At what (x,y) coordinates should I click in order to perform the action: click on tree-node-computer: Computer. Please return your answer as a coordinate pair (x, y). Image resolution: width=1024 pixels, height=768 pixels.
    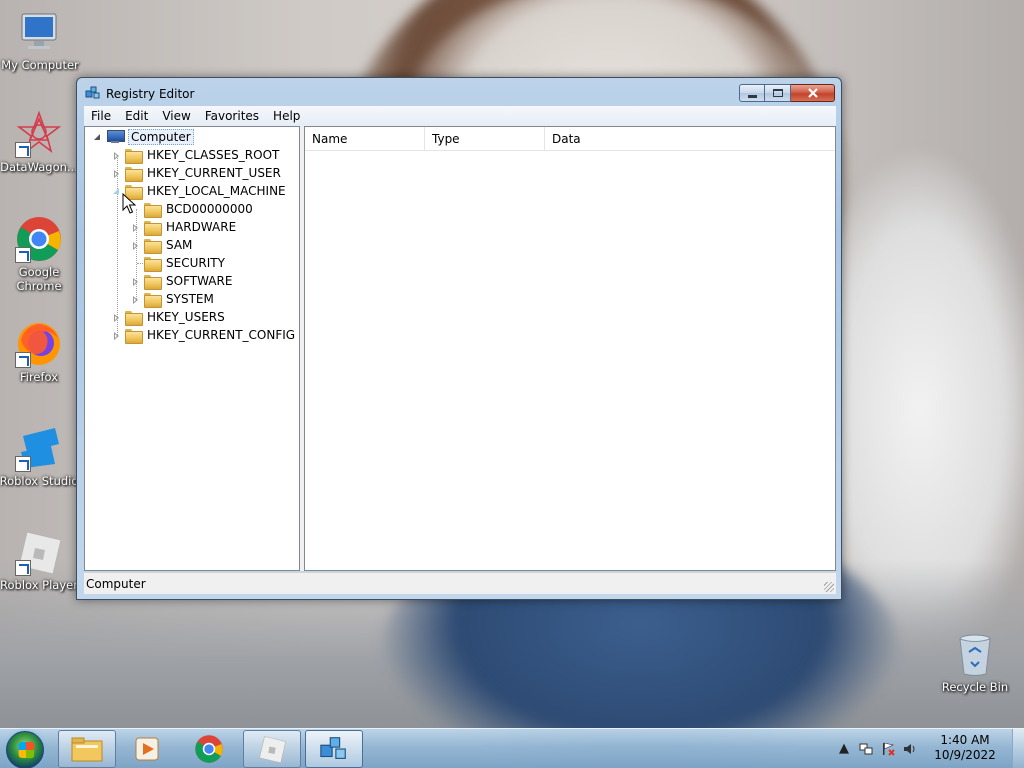
    Looking at the image, I should click on (143, 137).